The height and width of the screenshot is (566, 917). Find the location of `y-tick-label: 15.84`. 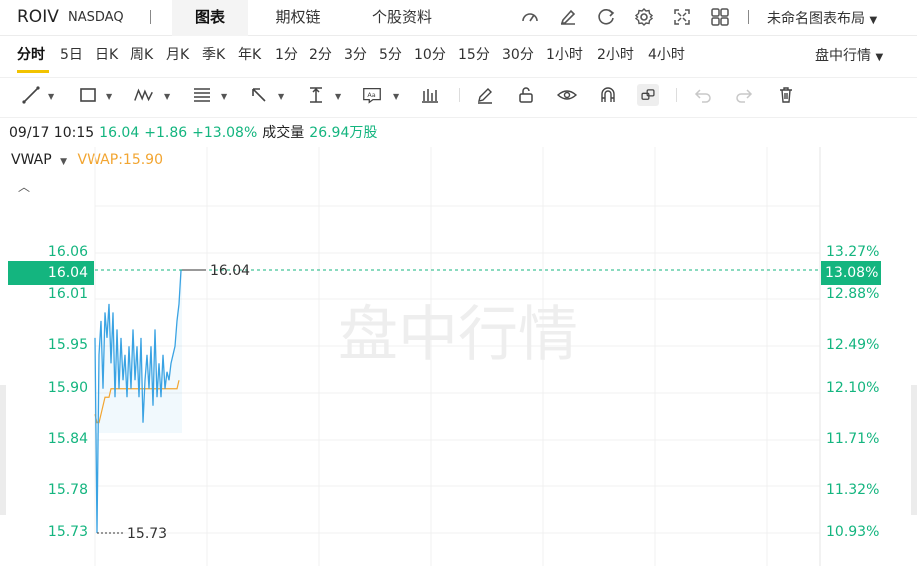

y-tick-label: 15.84 is located at coordinates (67, 438).